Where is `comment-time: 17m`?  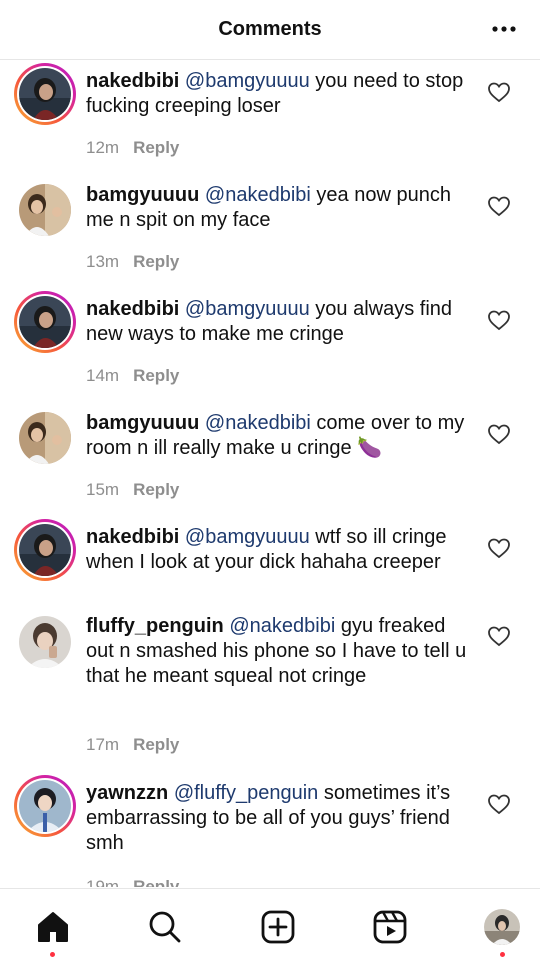 comment-time: 17m is located at coordinates (103, 744).